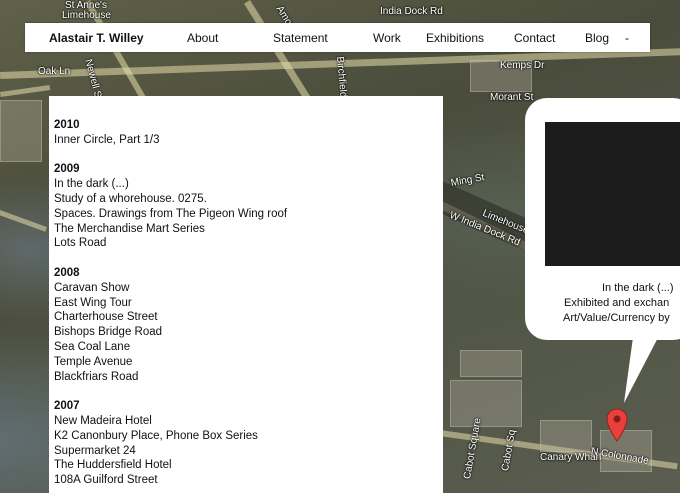 The image size is (680, 493). Describe the element at coordinates (248, 229) in the screenshot. I see `work-link: The Merchandise Mart Series` at that location.